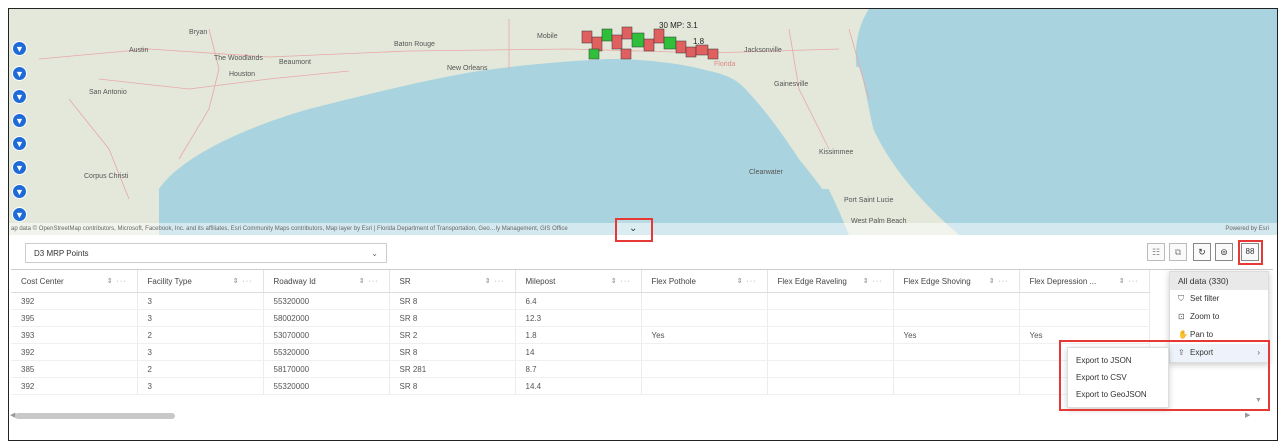 This screenshot has width=1284, height=445. I want to click on options-highlight, so click(1250, 252).